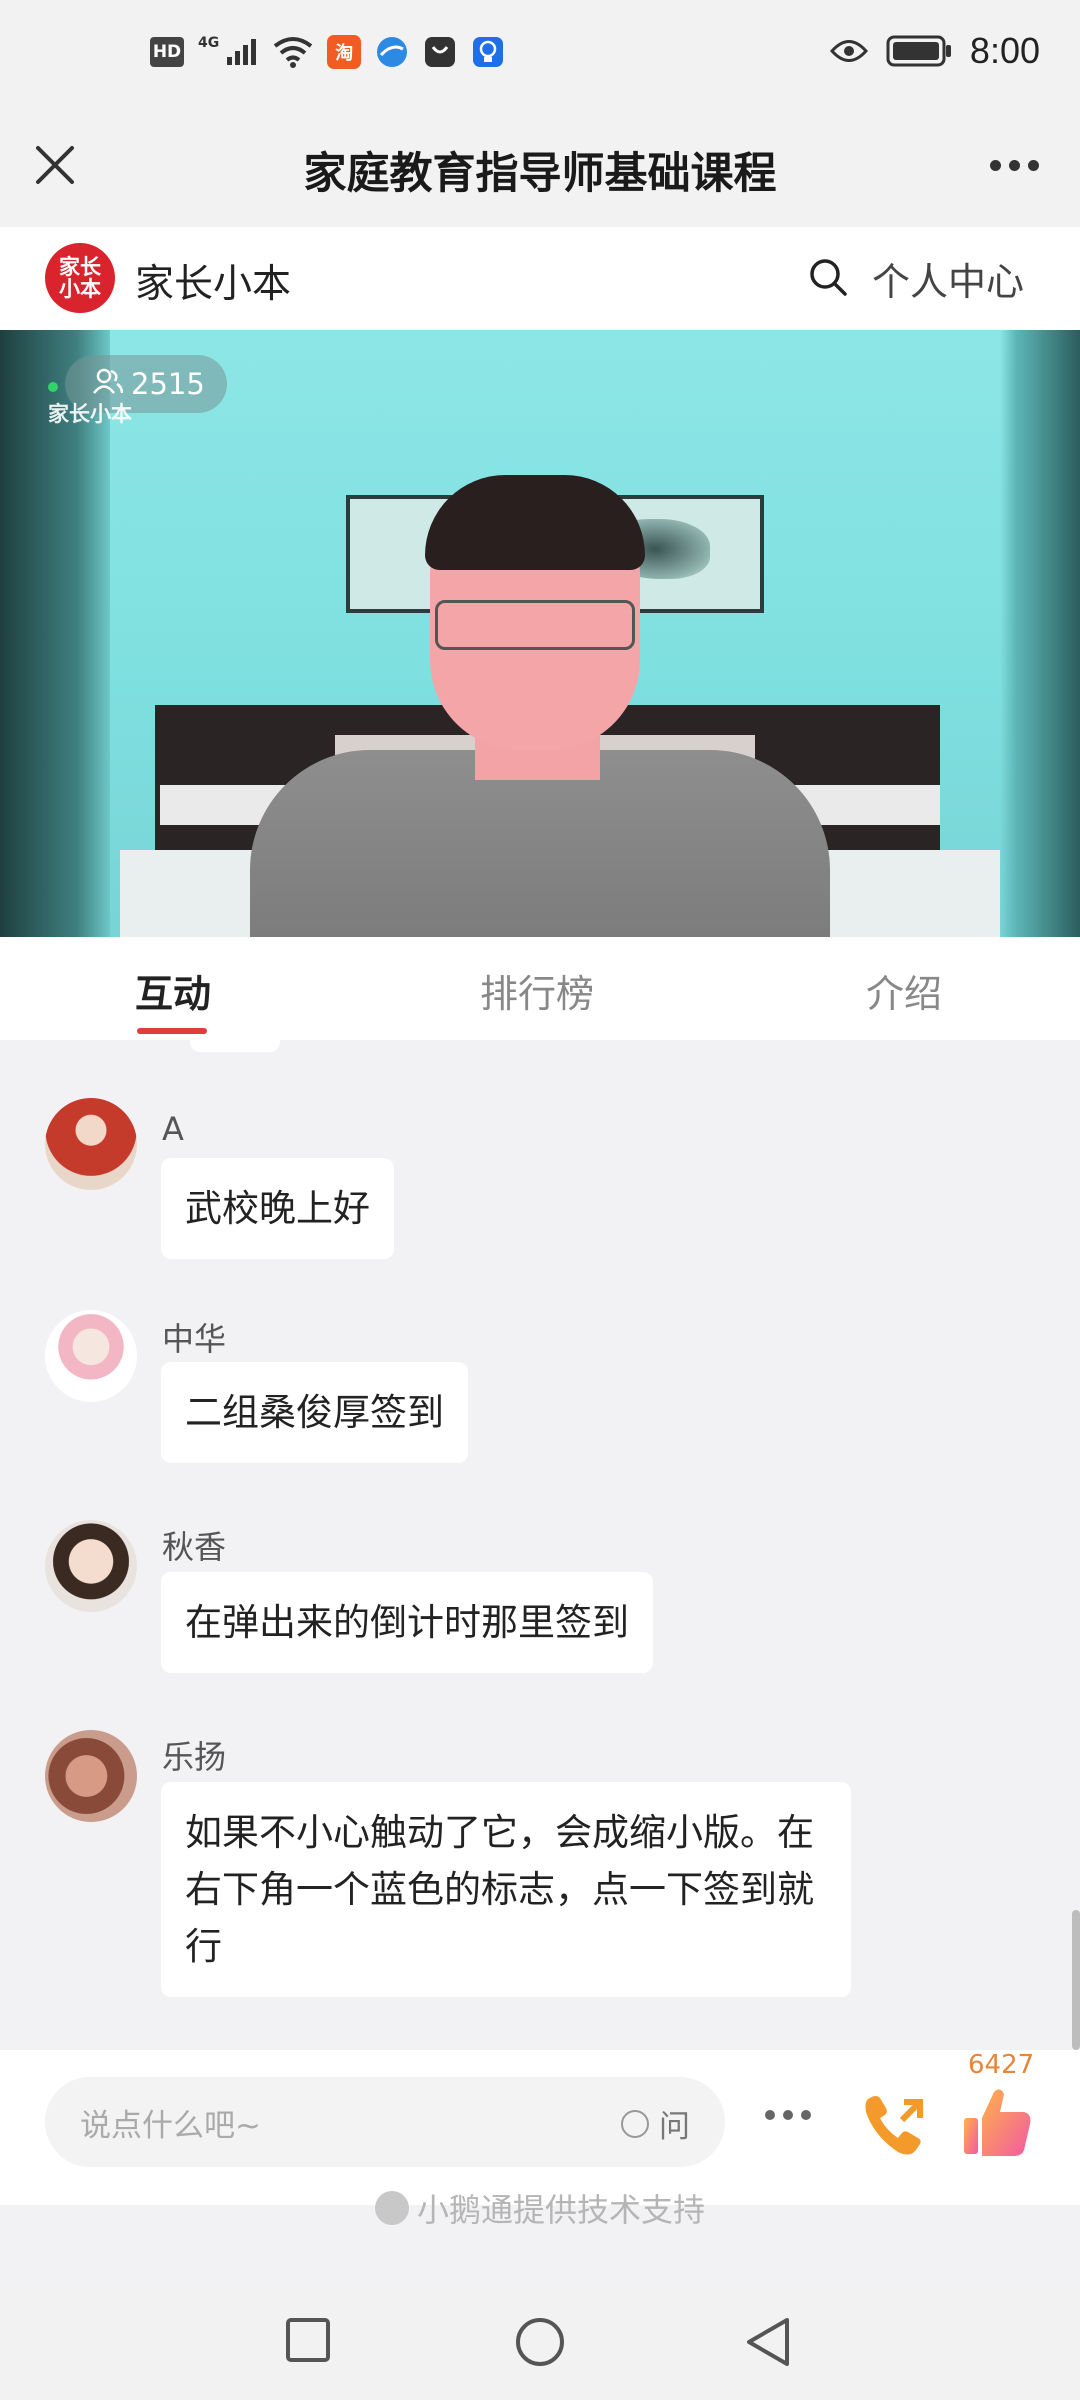 Image resolution: width=1080 pixels, height=2400 pixels. Describe the element at coordinates (108, 384) in the screenshot. I see `viewers-icon` at that location.